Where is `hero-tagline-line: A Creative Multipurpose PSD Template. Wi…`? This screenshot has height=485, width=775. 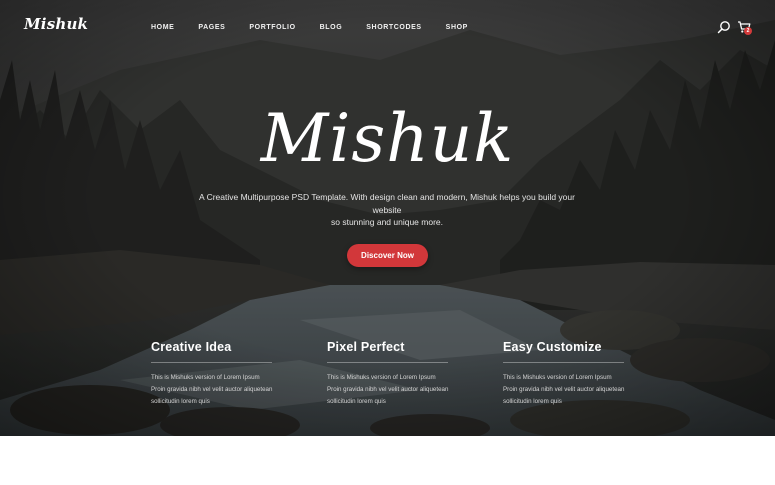 hero-tagline-line: A Creative Multipurpose PSD Template. Wi… is located at coordinates (387, 203).